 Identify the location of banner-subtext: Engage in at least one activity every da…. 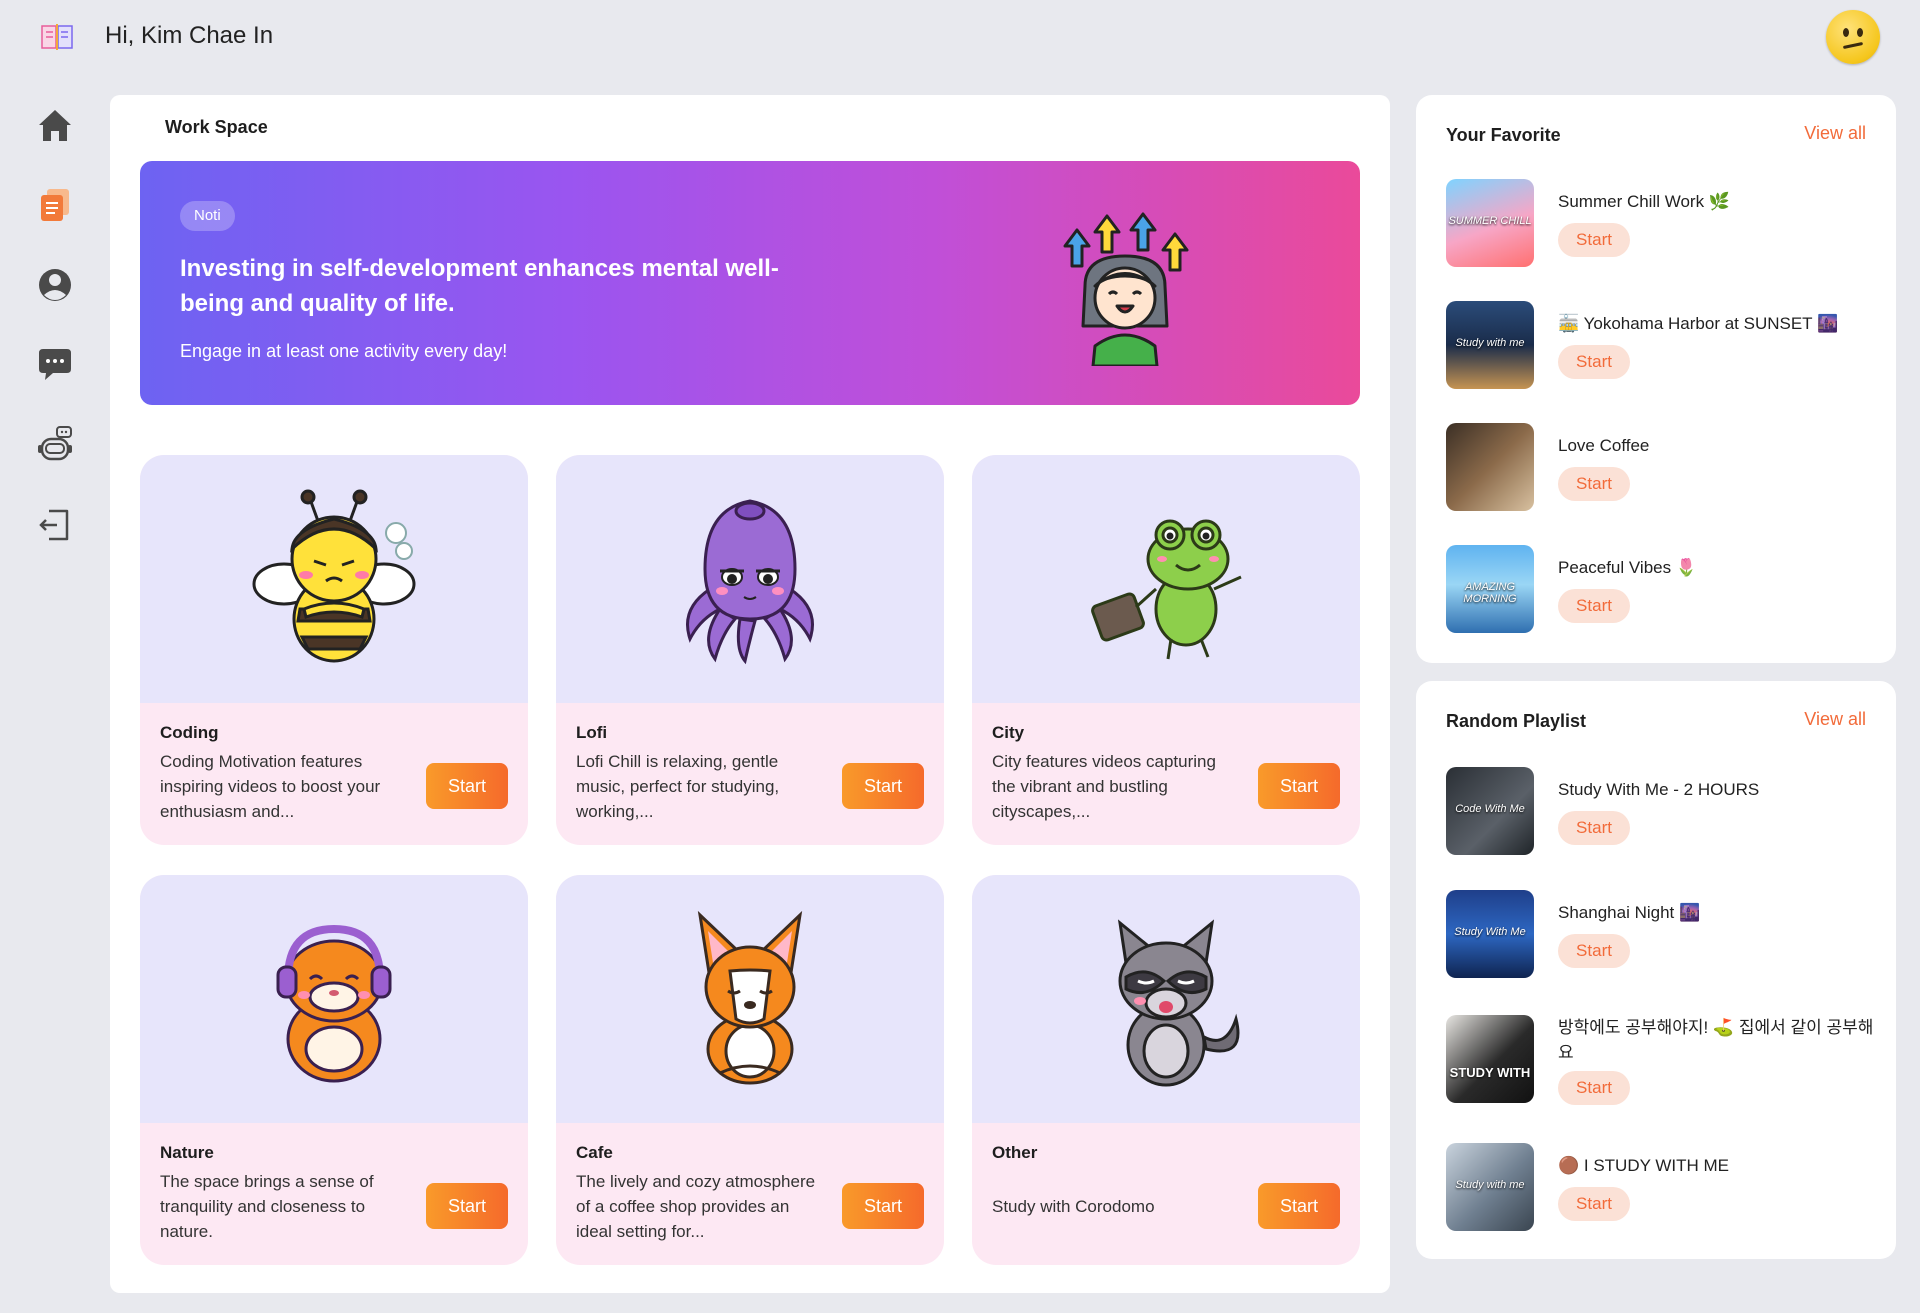
(344, 351).